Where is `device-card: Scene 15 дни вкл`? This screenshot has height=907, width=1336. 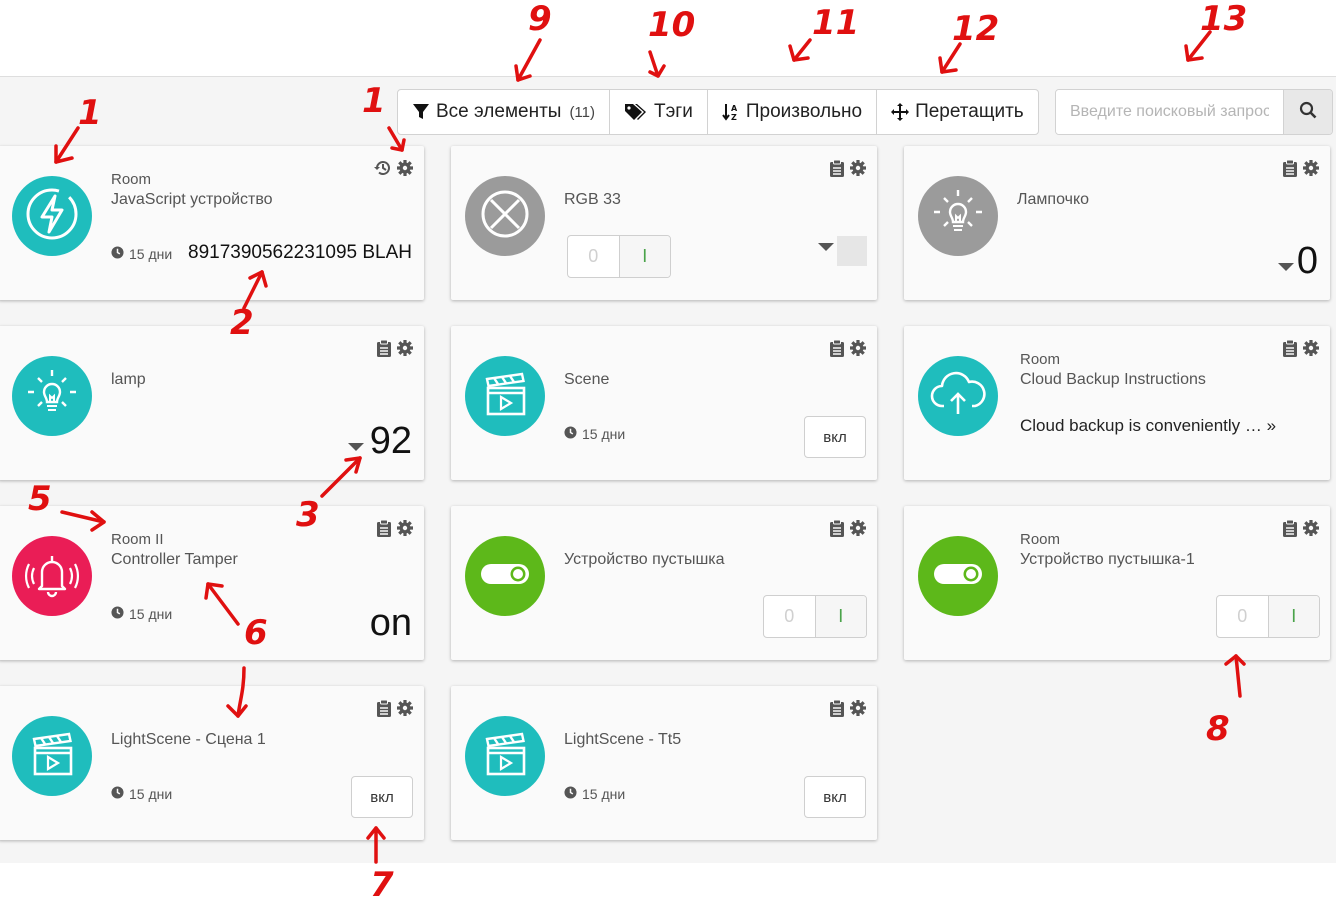
device-card: Scene 15 дни вкл is located at coordinates (664, 403).